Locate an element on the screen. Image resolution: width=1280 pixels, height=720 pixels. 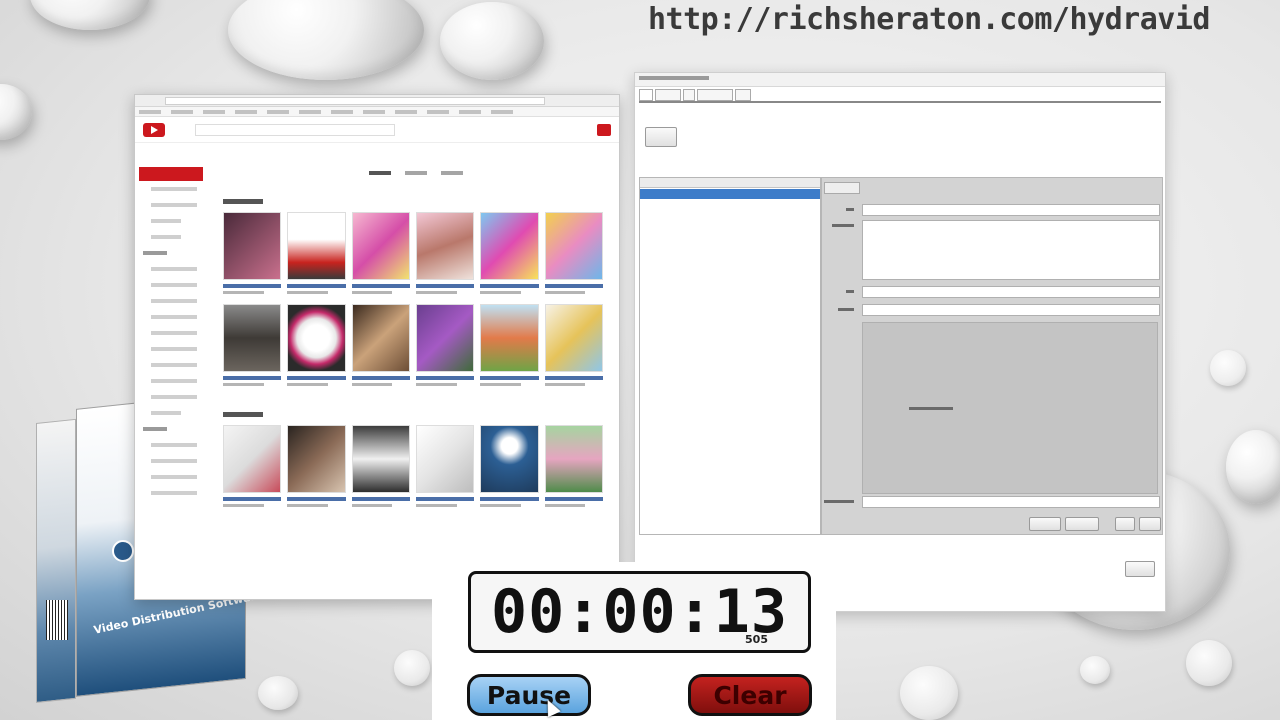
tab-my-subscriptions is located at coordinates (416, 173).